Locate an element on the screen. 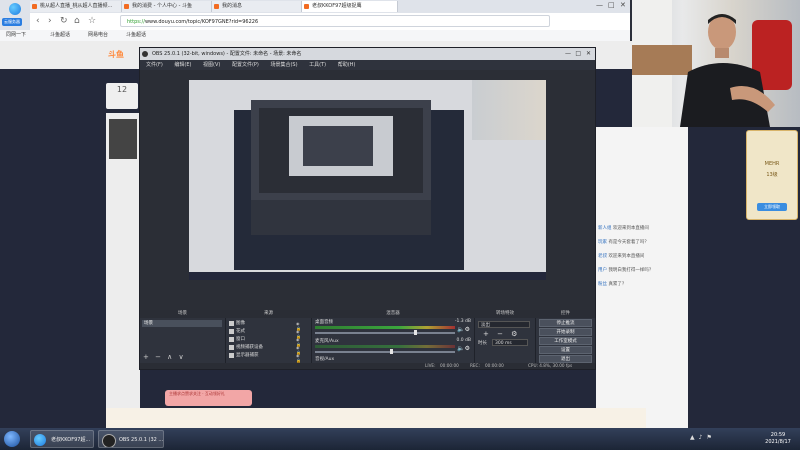 Image resolution: width=800 pixels, height=450 pixels. sources-header: 来源 is located at coordinates (268, 313).